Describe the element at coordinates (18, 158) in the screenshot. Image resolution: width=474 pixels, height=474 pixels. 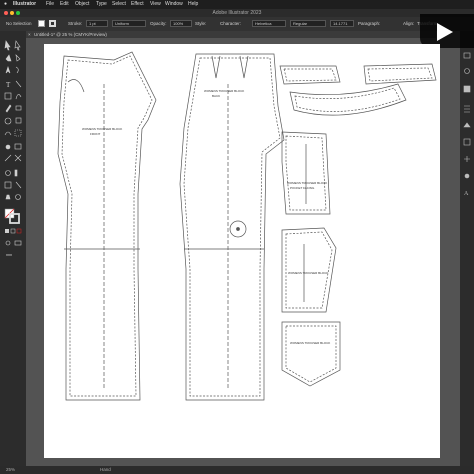
I see `blend-tool-icon` at that location.